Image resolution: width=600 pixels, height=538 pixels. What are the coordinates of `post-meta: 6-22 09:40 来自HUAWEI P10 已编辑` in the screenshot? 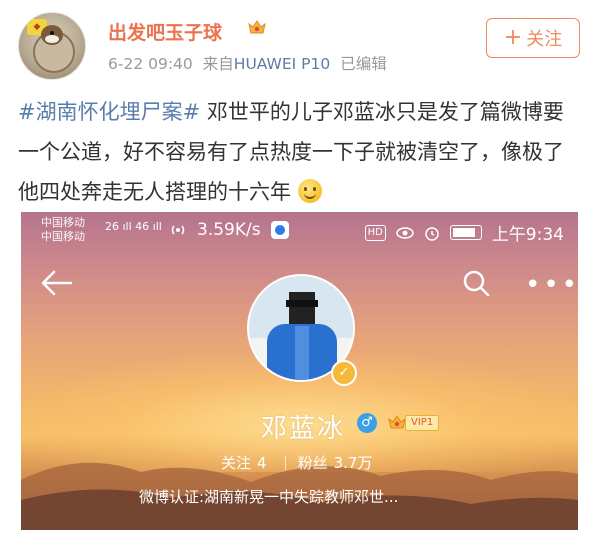 It's located at (252, 63).